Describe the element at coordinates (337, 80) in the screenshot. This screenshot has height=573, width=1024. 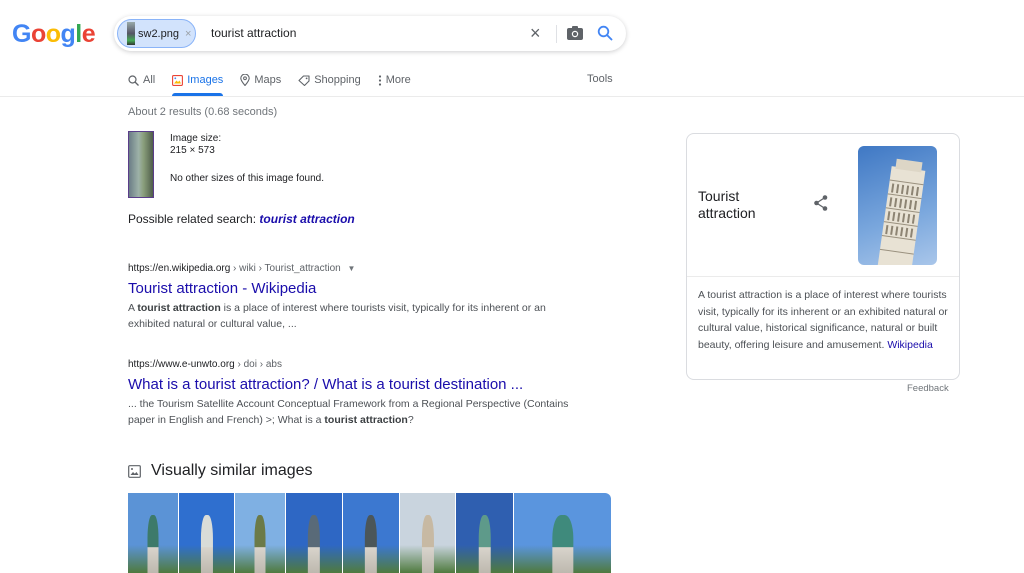
I see `tab-label: Shopping` at that location.